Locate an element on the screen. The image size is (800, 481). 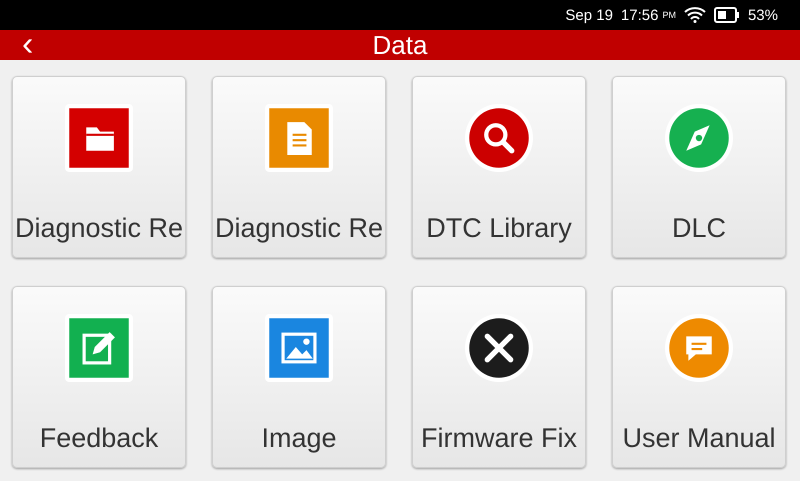
menu-tile: Feedback is located at coordinates (99, 377).